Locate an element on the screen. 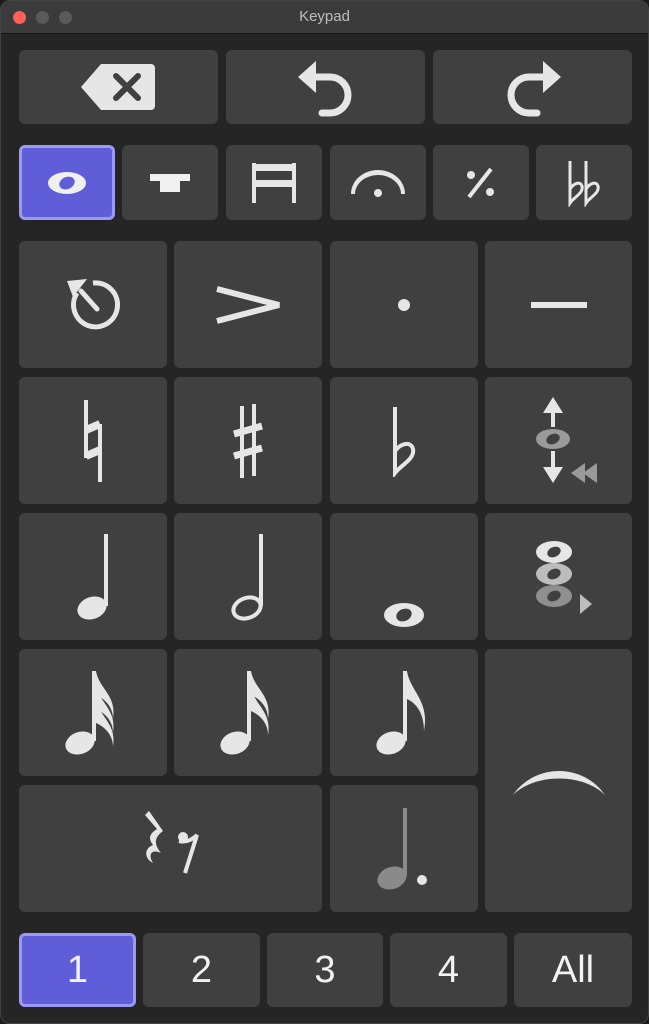 This screenshot has width=649, height=1024. undo-button is located at coordinates (325, 87).